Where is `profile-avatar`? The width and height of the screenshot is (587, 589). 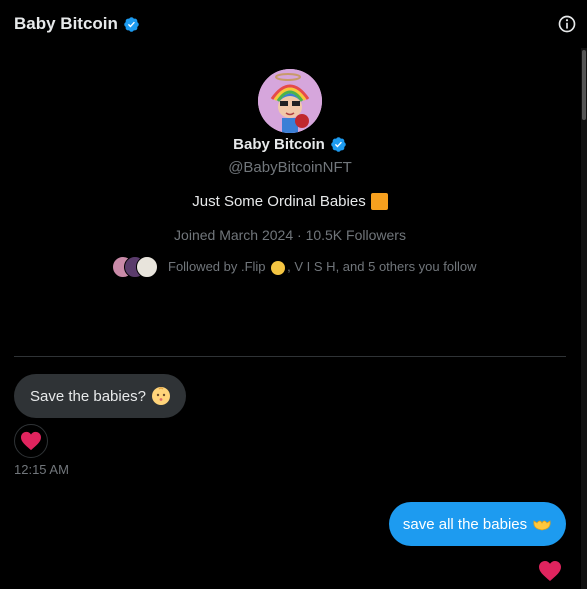
profile-avatar is located at coordinates (290, 101).